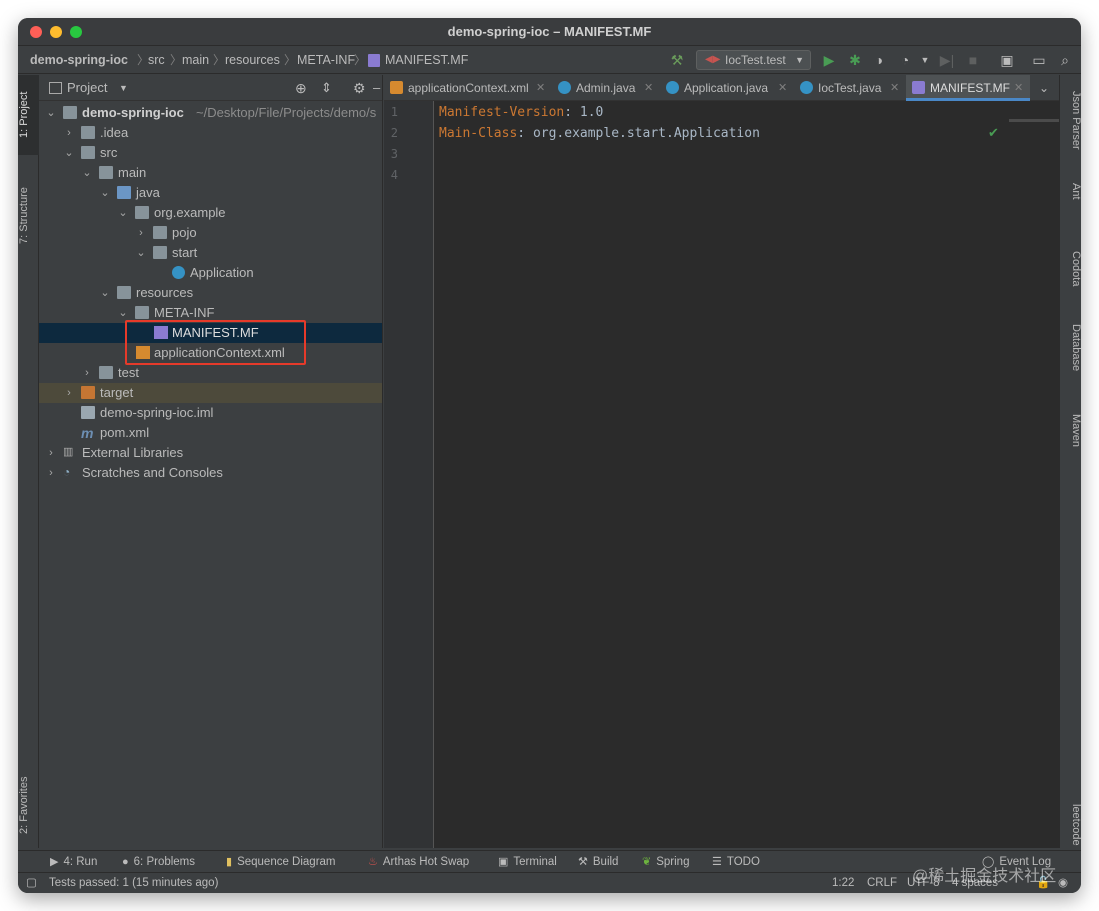  What do you see at coordinates (677, 60) in the screenshot?
I see `build-hammer-icon: ⚒` at bounding box center [677, 60].